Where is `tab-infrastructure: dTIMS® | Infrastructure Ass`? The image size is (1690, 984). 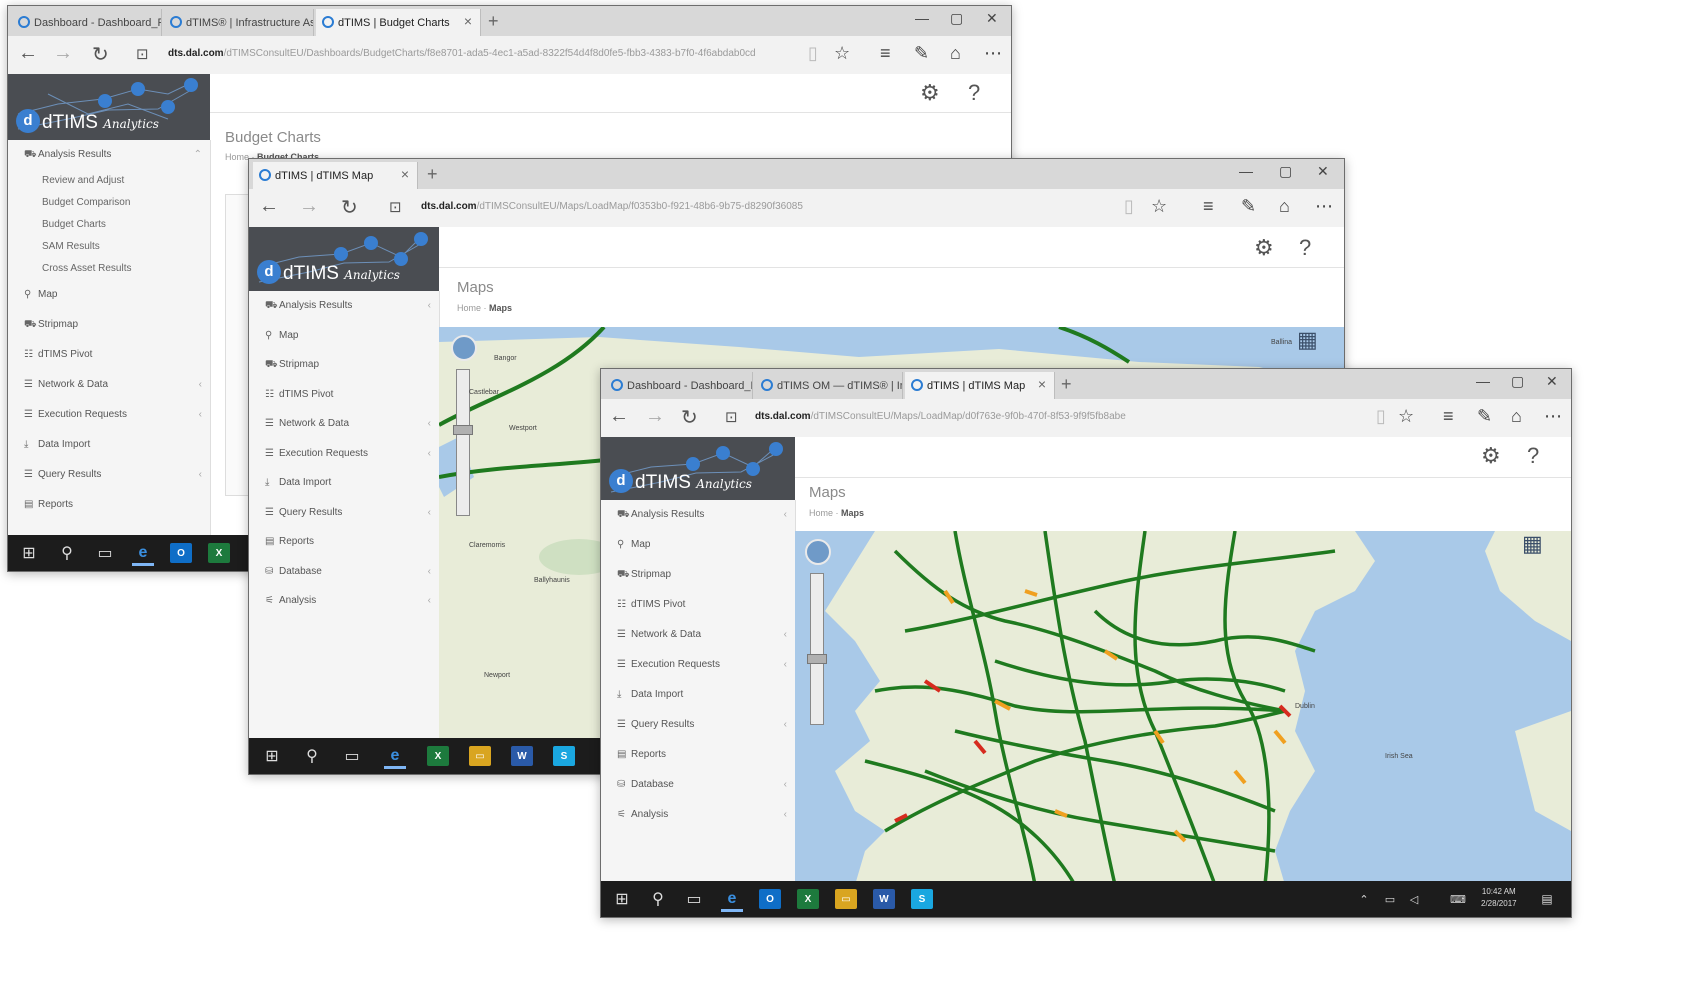 tab-infrastructure: dTIMS® | Infrastructure Ass is located at coordinates (239, 22).